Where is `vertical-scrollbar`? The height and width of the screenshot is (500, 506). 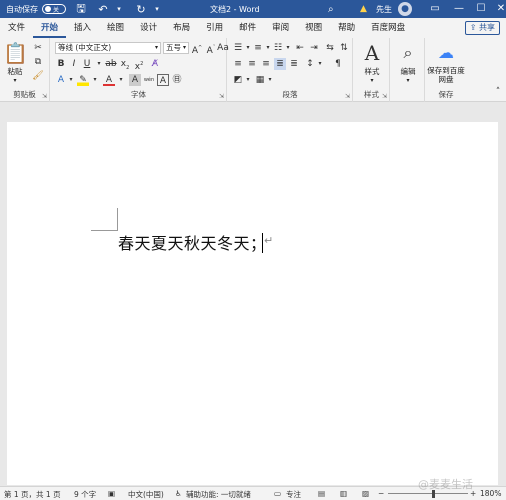
vertical-scrollbar is located at coordinates (502, 303).